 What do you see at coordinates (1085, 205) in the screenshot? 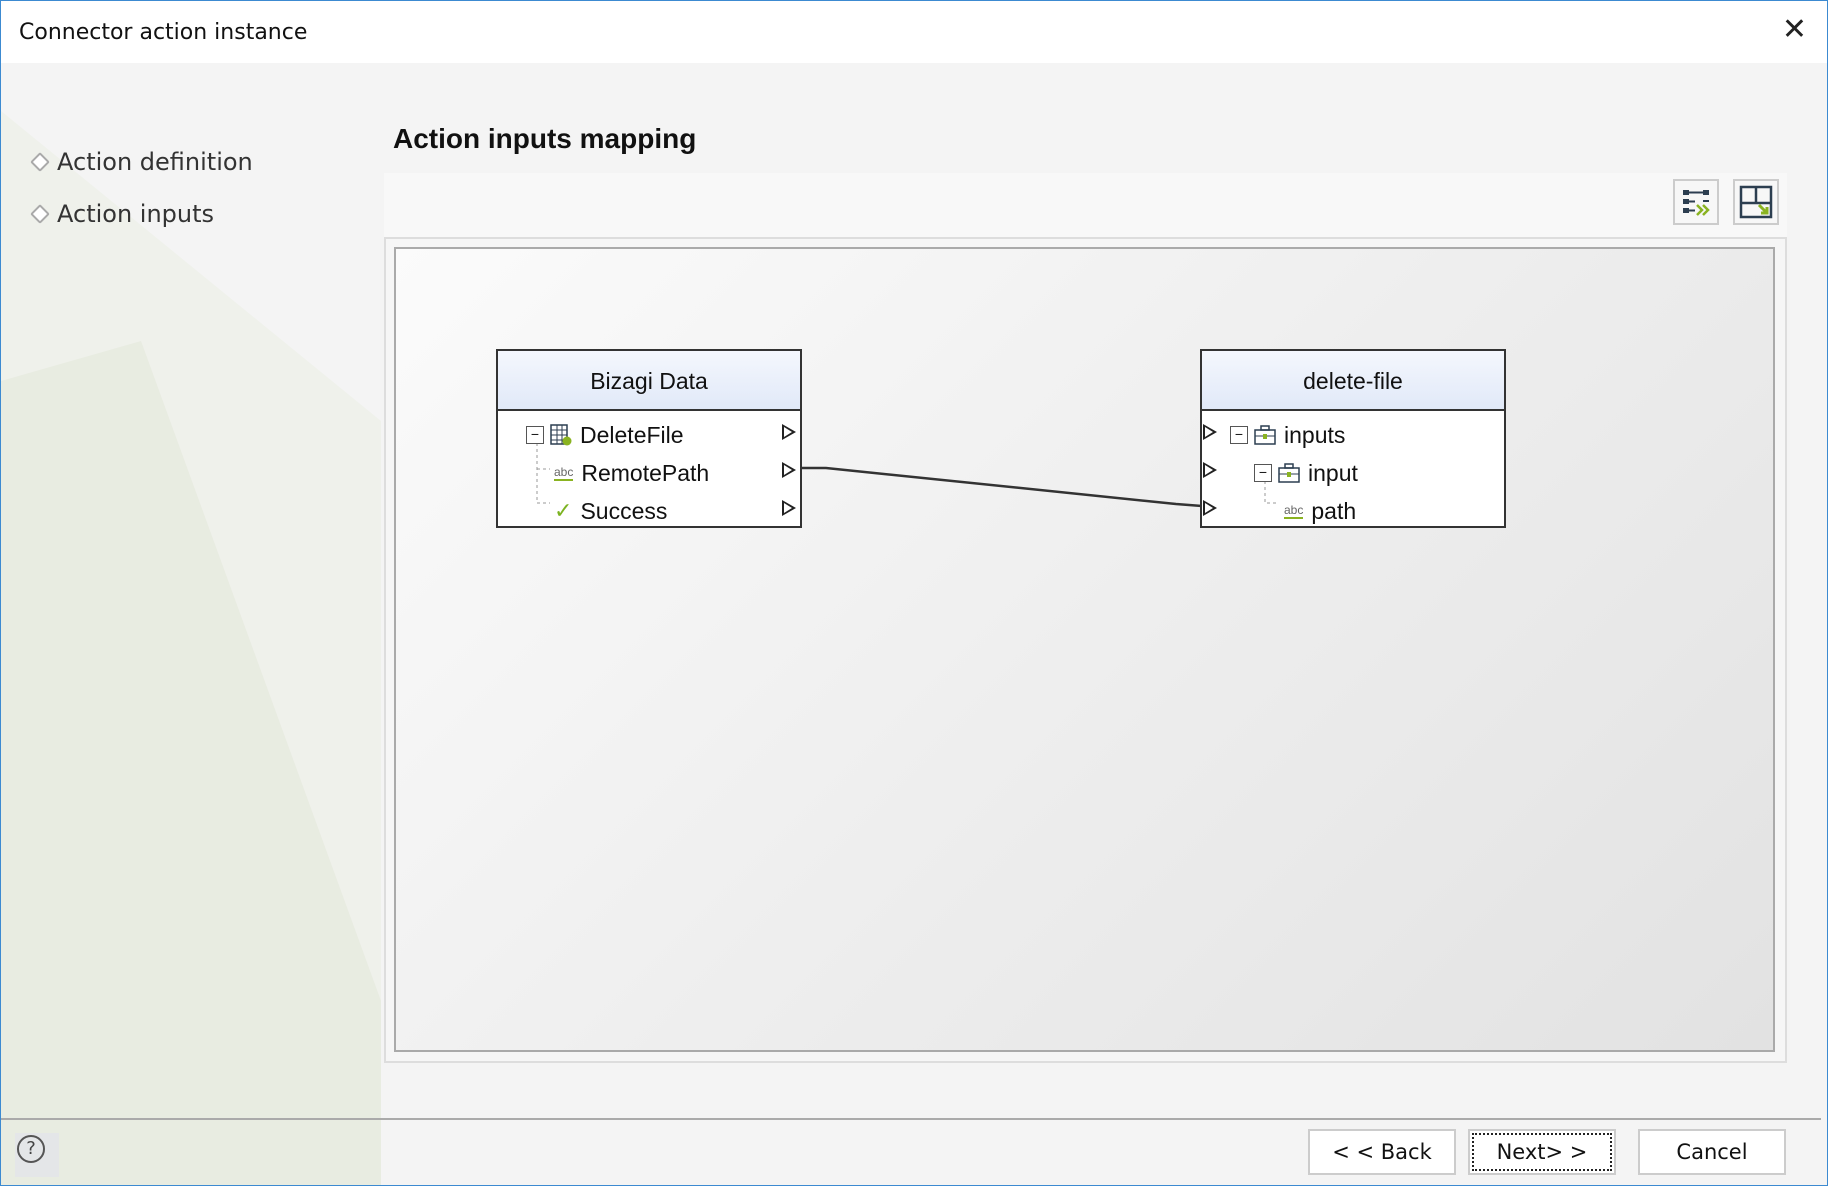
I see `mapping-toolbar` at bounding box center [1085, 205].